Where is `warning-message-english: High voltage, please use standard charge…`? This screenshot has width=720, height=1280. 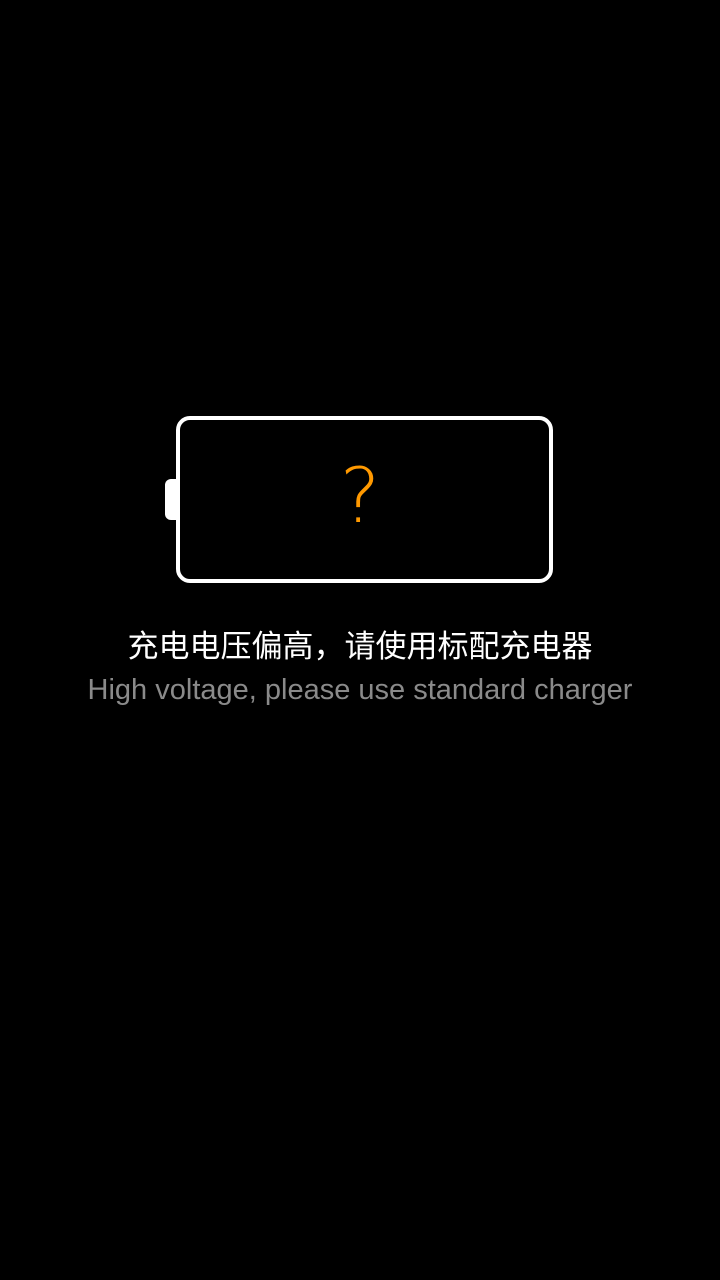
warning-message-english: High voltage, please use standard charge… is located at coordinates (360, 690).